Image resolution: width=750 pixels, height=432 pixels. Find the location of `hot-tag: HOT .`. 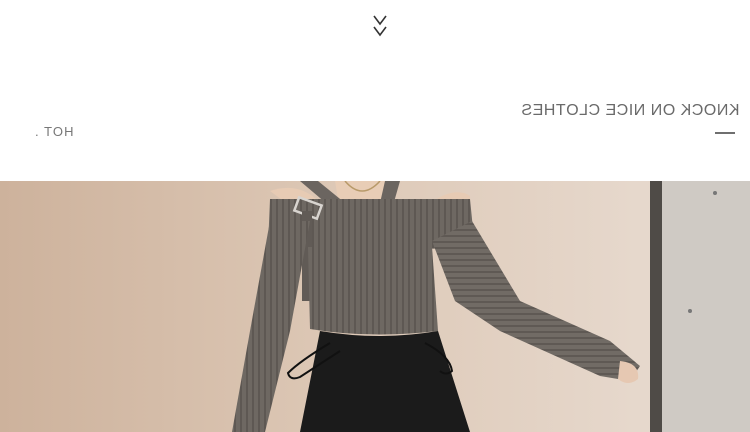

hot-tag: HOT . is located at coordinates (54, 131).